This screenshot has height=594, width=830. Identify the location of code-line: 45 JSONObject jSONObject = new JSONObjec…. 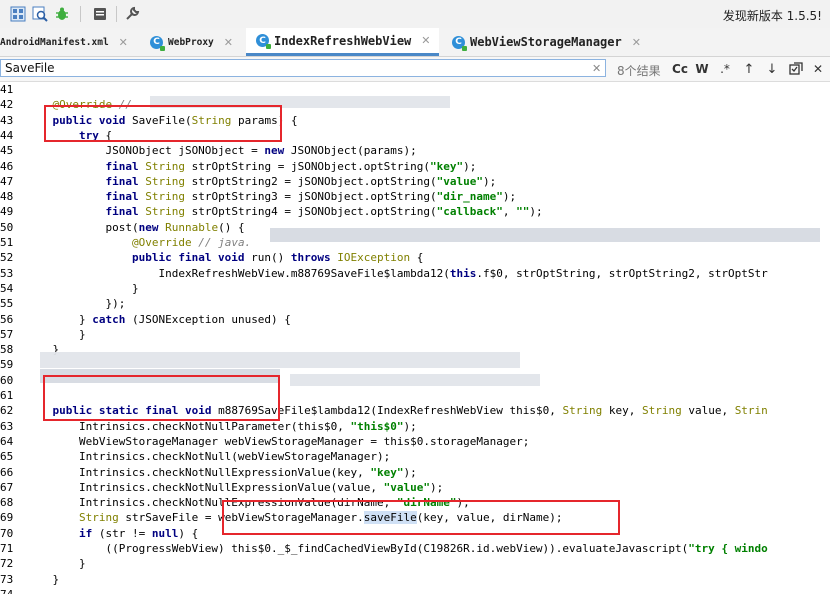
(415, 150).